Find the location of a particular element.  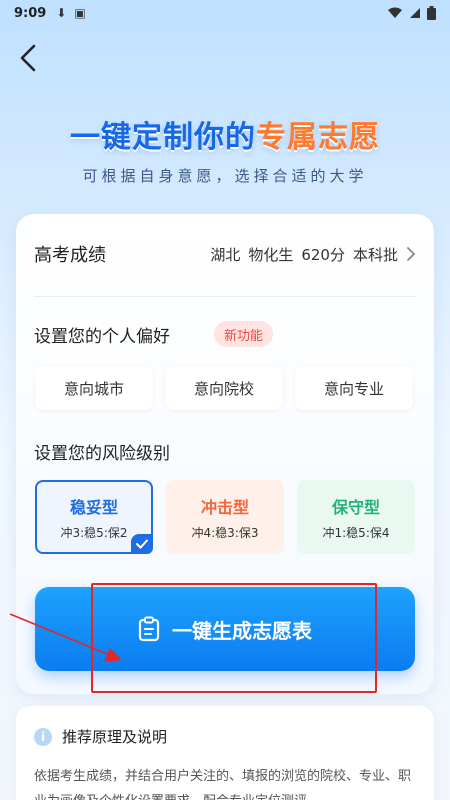

risk-name: 保守型 is located at coordinates (355, 507).